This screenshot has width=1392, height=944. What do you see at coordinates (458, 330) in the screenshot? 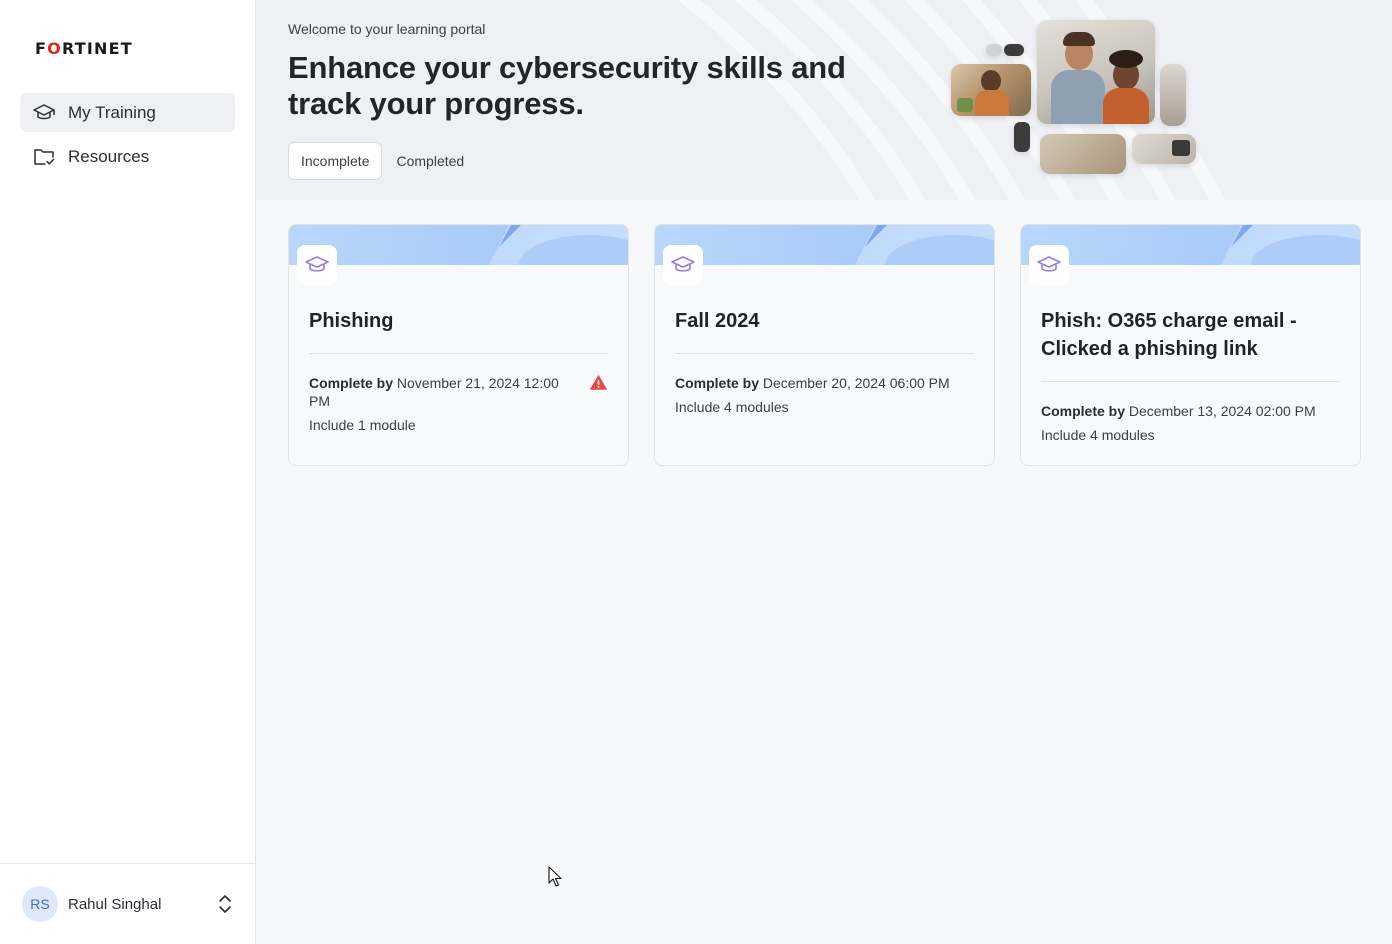
I see `card-title: Phishing` at bounding box center [458, 330].